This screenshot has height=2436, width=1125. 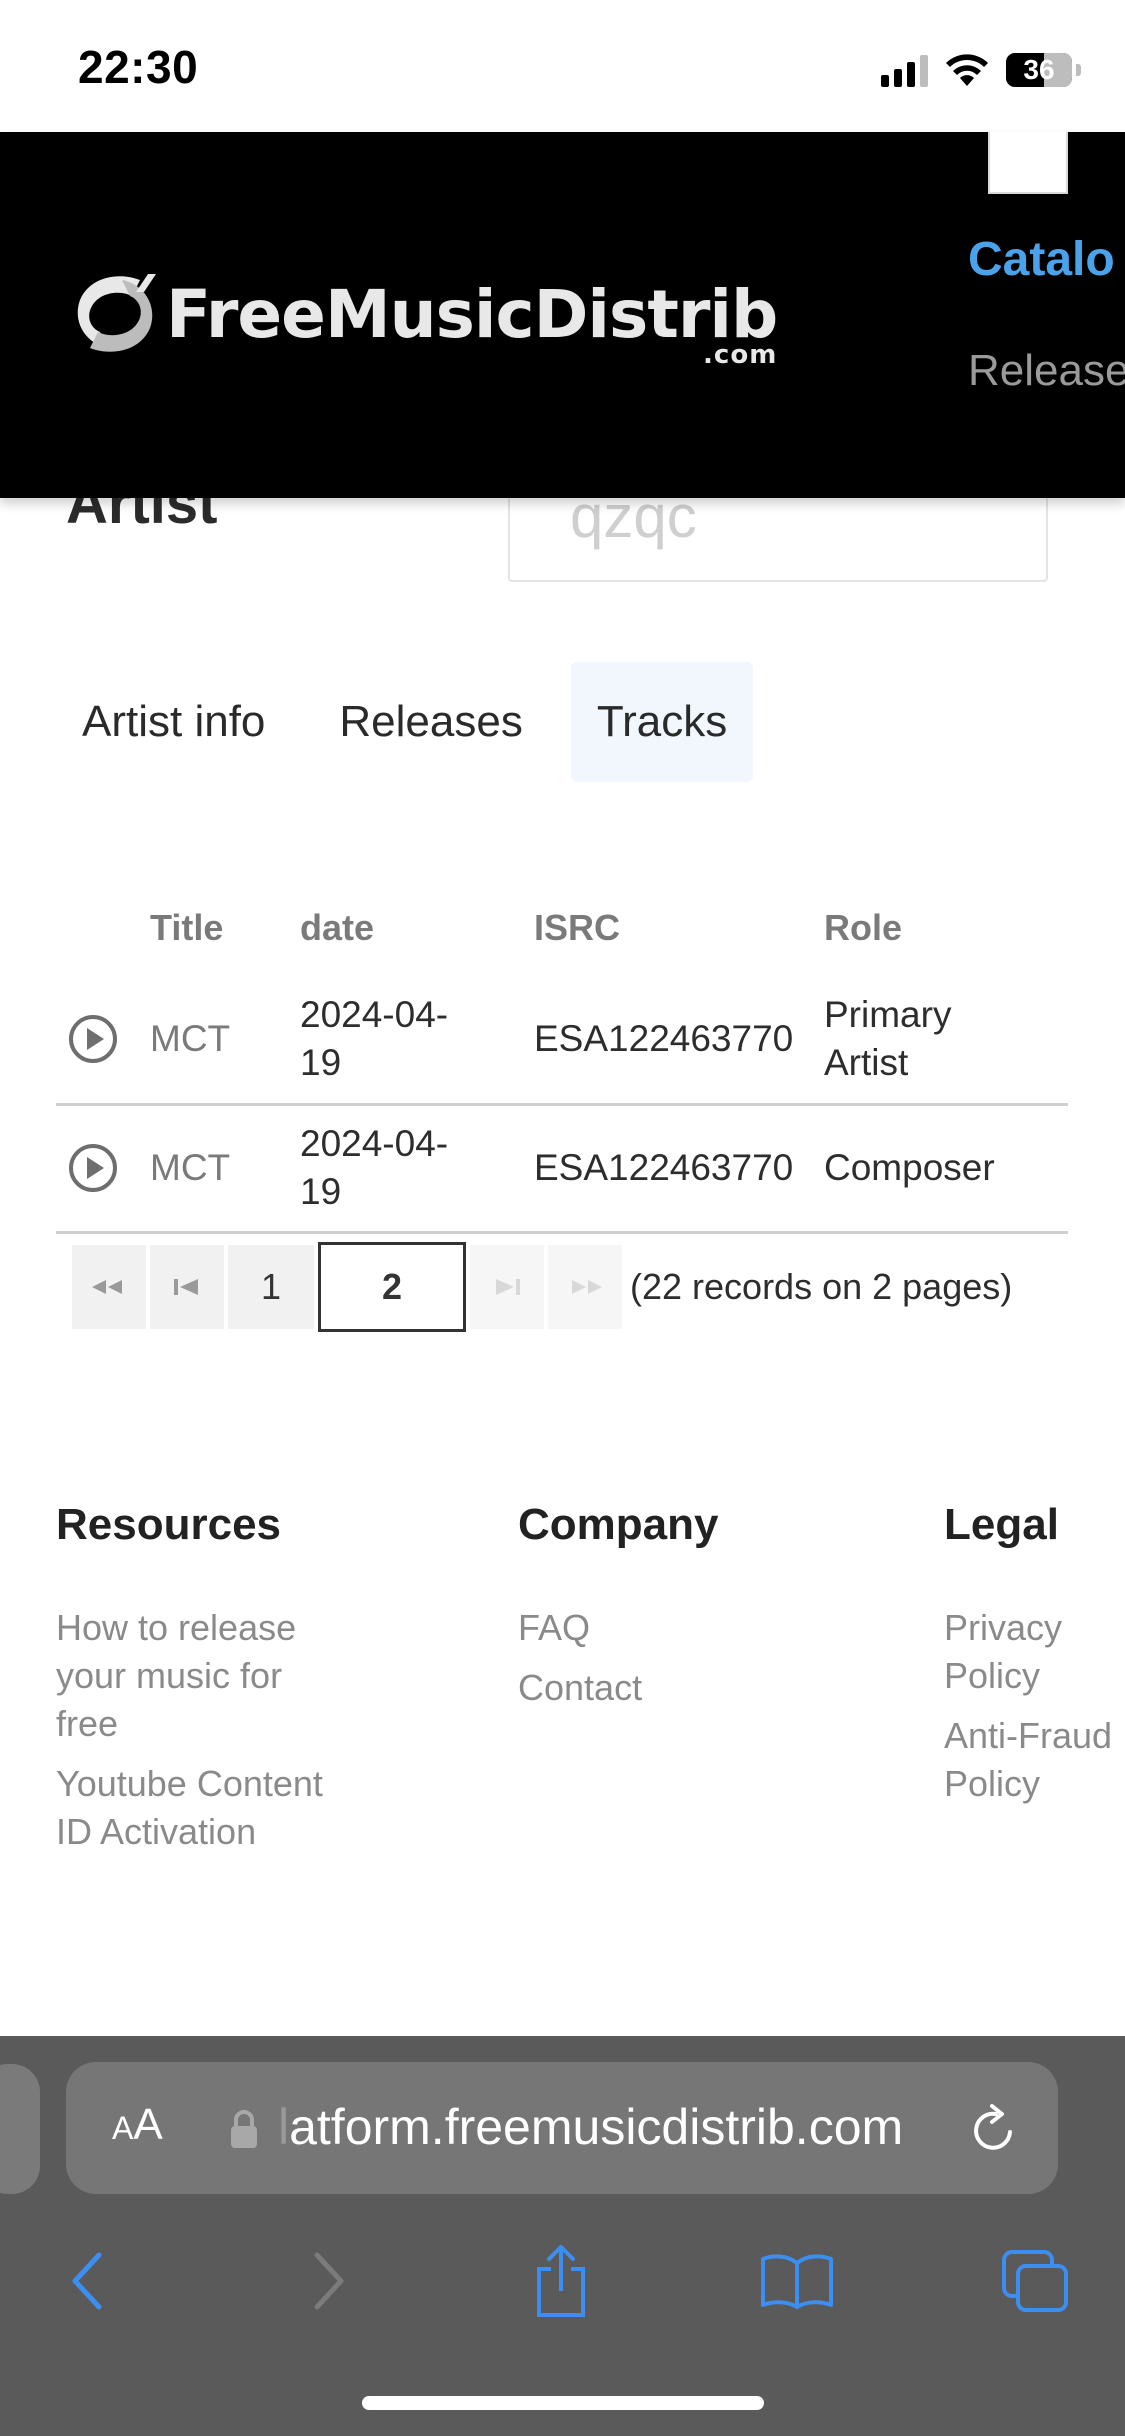 I want to click on back-button, so click(x=87, y=2281).